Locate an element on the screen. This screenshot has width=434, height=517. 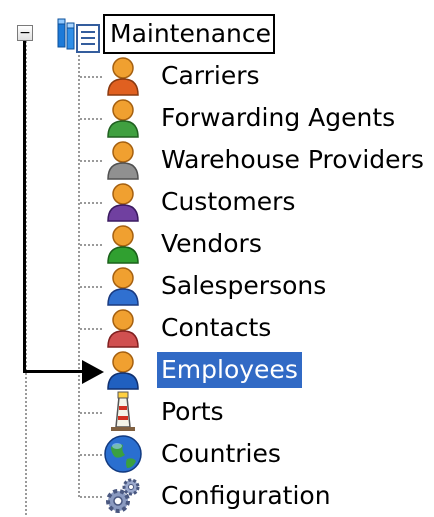
tree-item-label: Vendors is located at coordinates (211, 243).